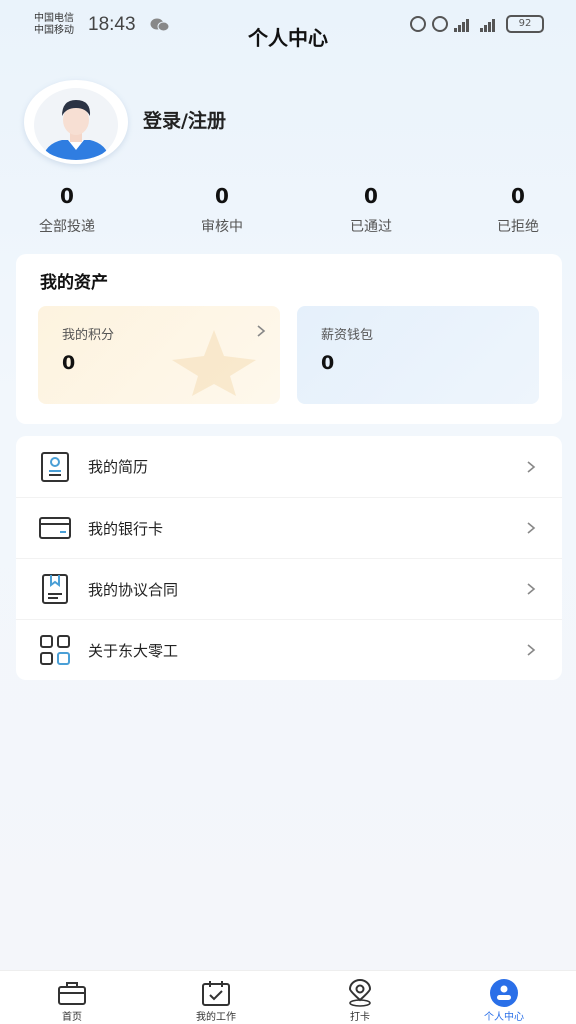 This screenshot has height=1024, width=576. What do you see at coordinates (76, 130) in the screenshot?
I see `user-figure-icon` at bounding box center [76, 130].